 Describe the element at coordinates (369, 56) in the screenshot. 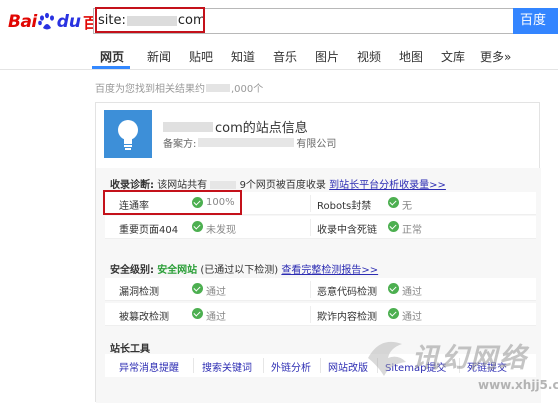

I see `tab-video: 视频` at that location.